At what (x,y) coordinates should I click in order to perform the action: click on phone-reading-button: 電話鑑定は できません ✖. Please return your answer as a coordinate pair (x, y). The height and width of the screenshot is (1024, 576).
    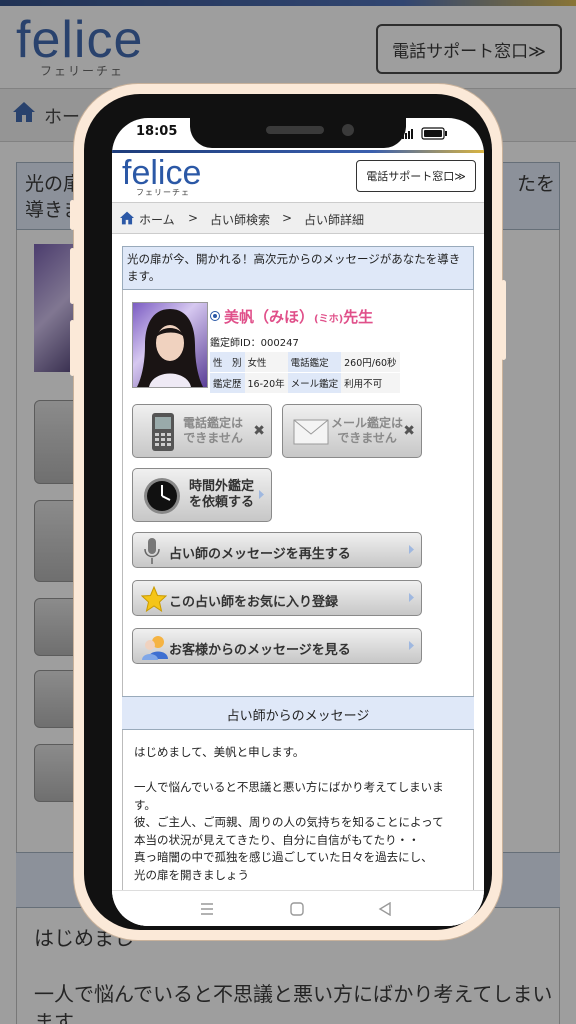
    Looking at the image, I should click on (202, 431).